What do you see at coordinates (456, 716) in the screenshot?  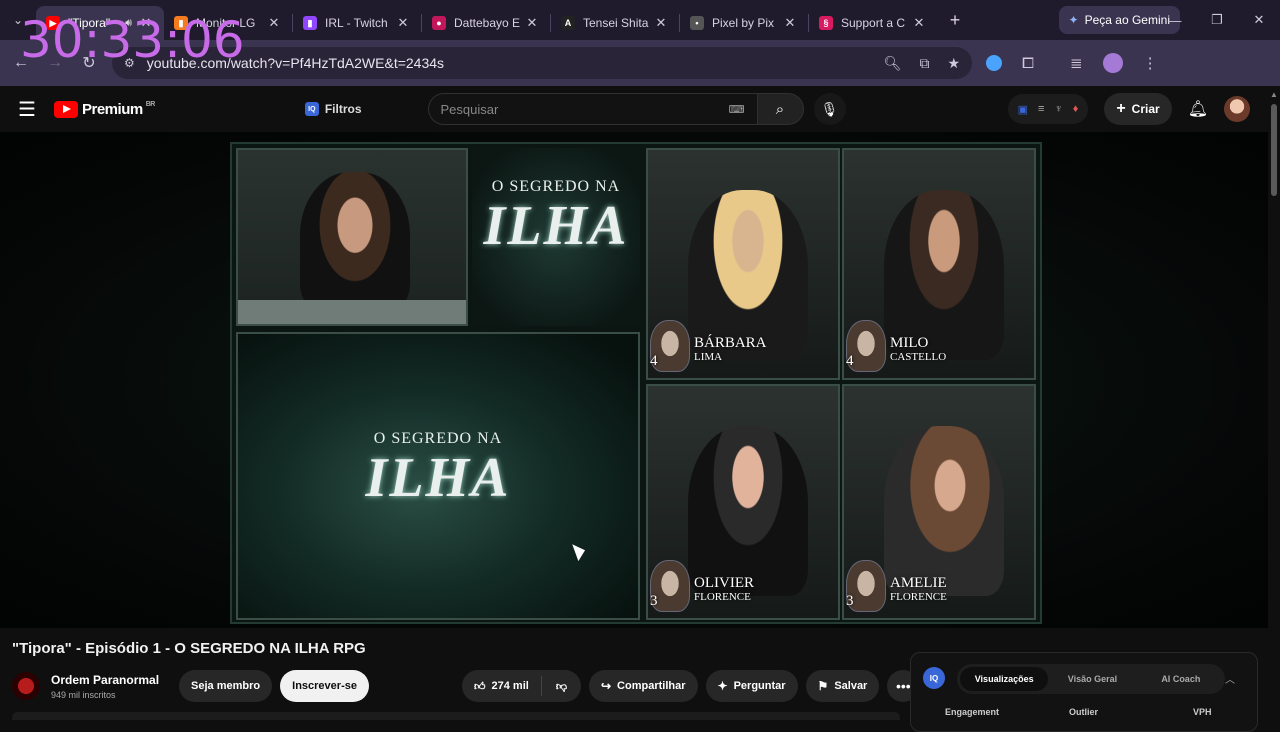 I see `description-box-edge` at bounding box center [456, 716].